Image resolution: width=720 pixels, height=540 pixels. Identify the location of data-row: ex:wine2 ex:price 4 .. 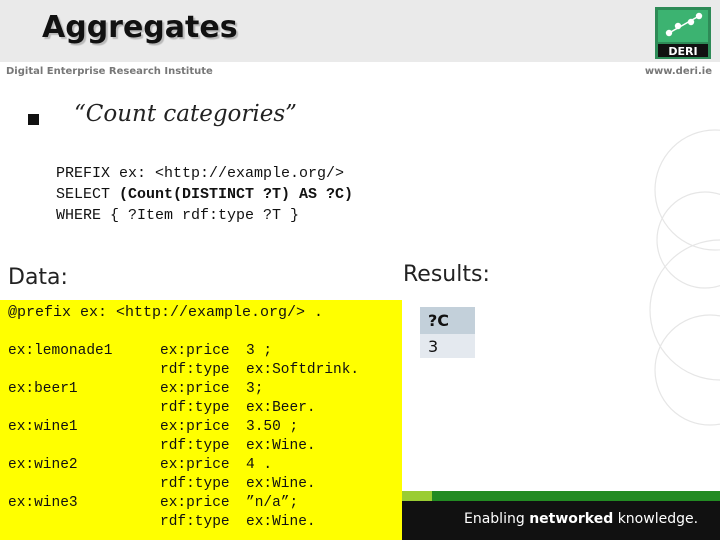
(183, 466).